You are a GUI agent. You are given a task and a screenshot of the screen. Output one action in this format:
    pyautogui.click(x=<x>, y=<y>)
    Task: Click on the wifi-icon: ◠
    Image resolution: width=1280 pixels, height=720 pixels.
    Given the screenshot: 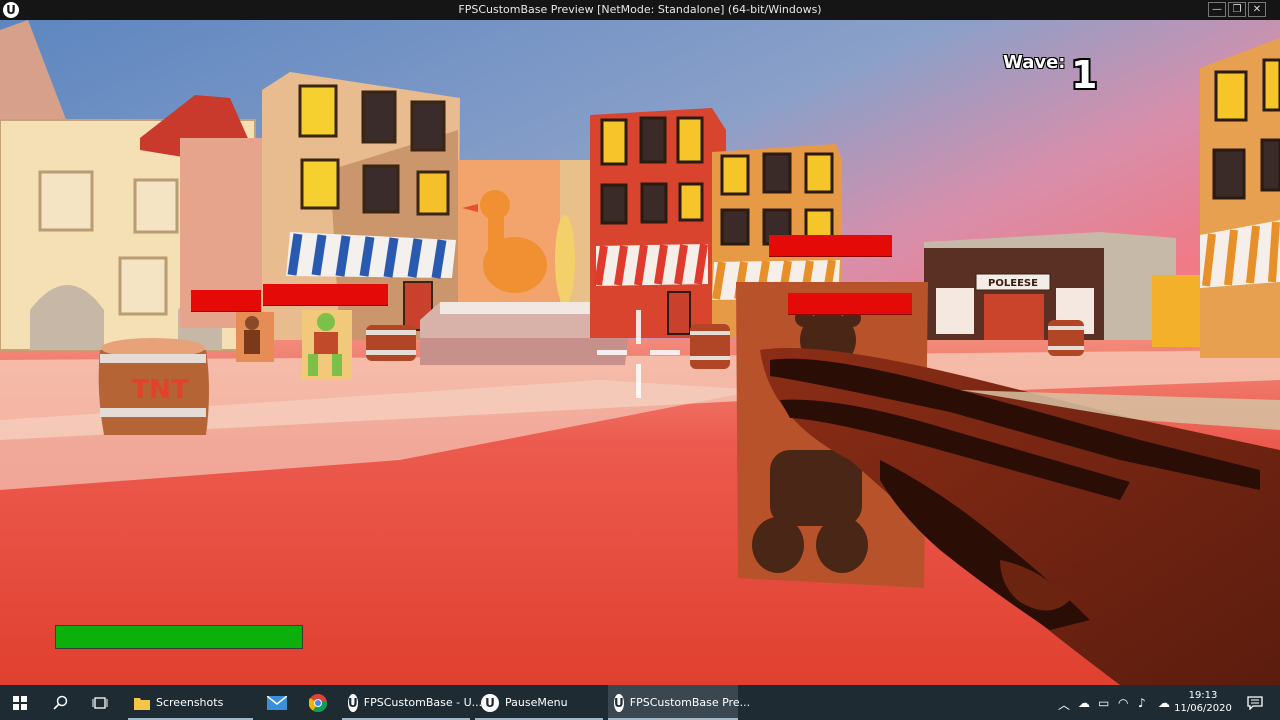 What is the action you would take?
    pyautogui.click(x=1123, y=703)
    